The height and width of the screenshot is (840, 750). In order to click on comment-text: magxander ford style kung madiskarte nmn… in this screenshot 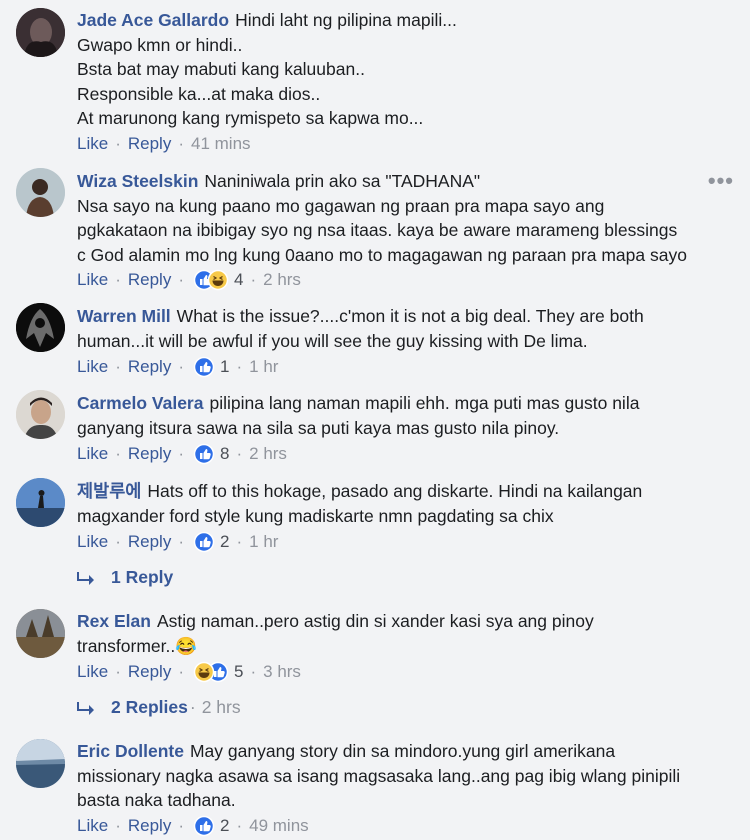, I will do `click(315, 515)`.